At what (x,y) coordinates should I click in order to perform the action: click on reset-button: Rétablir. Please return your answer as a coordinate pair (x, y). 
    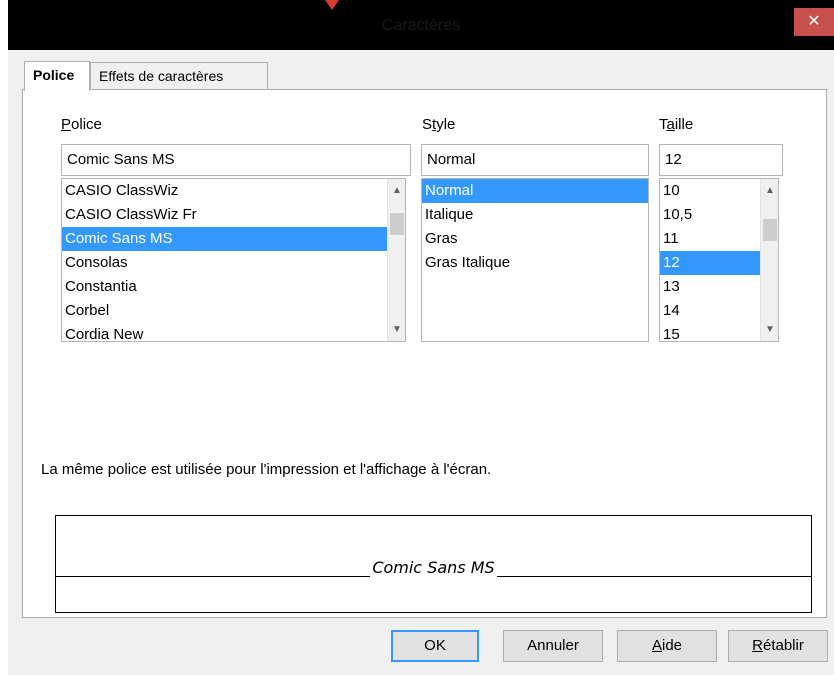
    Looking at the image, I should click on (778, 646).